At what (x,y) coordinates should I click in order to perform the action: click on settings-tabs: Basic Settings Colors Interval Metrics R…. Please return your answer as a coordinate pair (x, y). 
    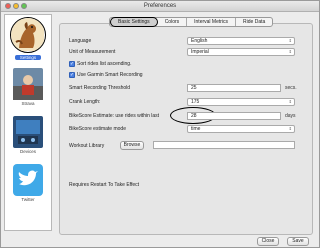
    Looking at the image, I should click on (191, 22).